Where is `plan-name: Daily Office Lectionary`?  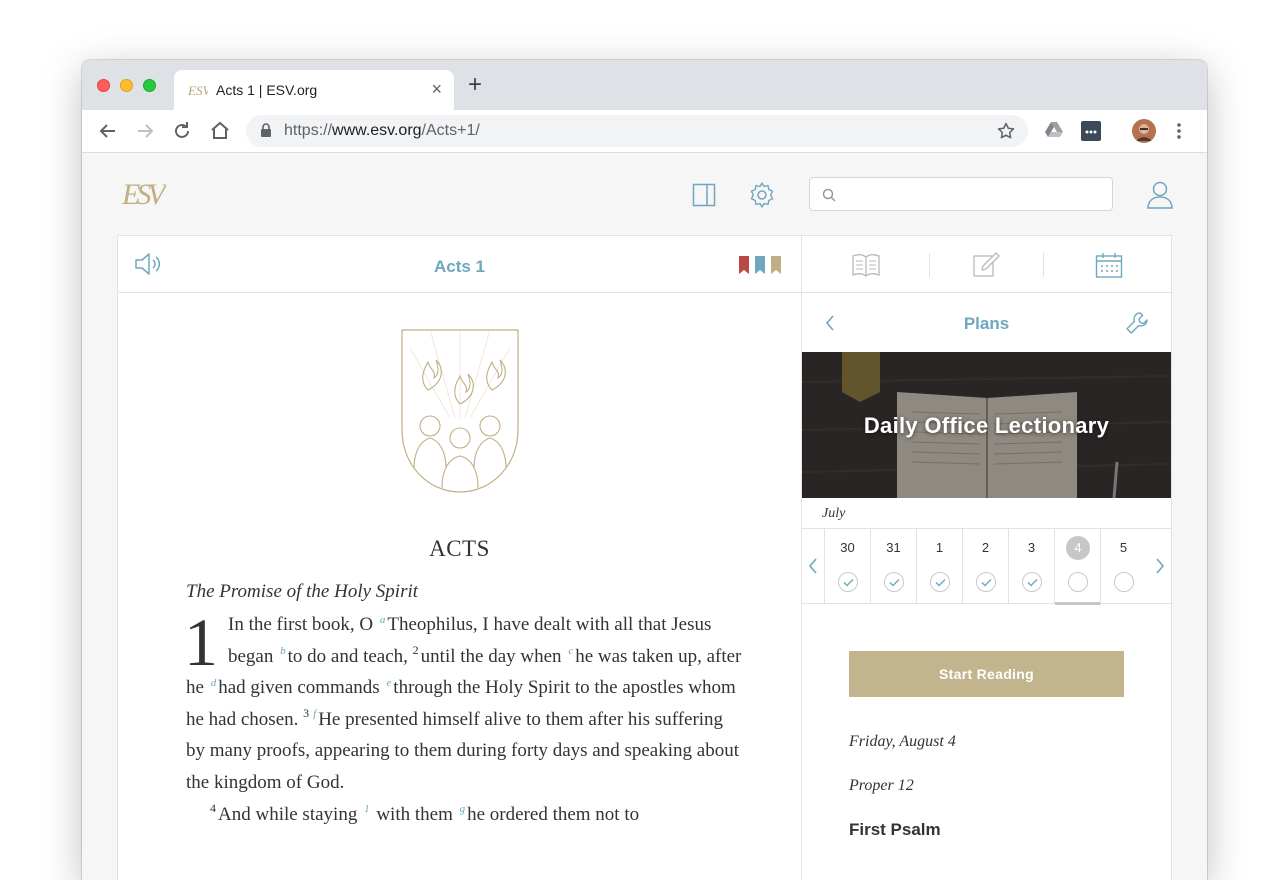
plan-name: Daily Office Lectionary is located at coordinates (986, 425).